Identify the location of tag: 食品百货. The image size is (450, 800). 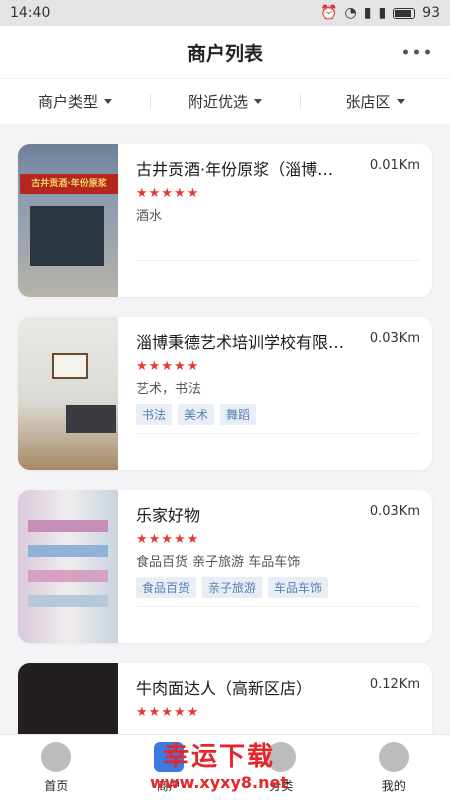
(166, 587).